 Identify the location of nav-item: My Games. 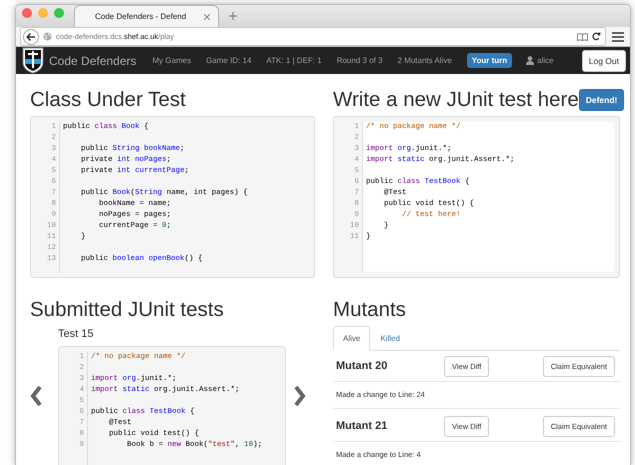
(172, 60).